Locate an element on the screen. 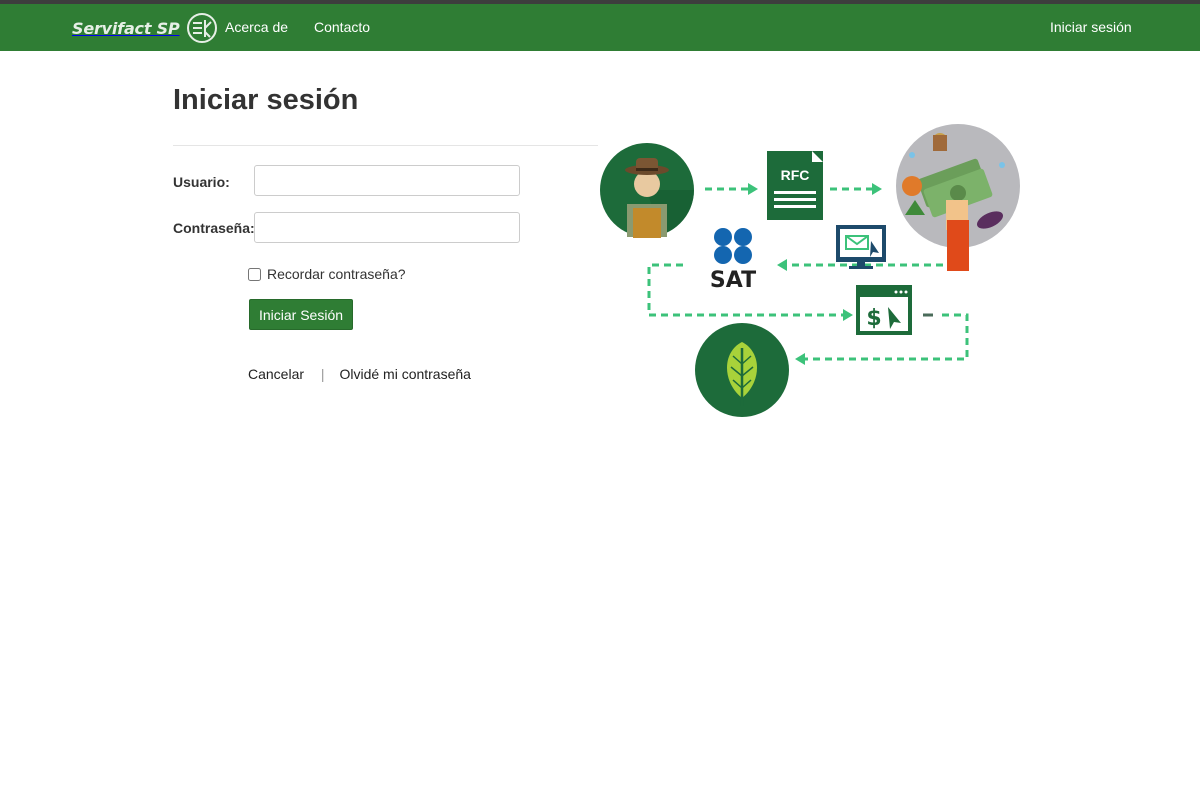  sat-logo-icon: SAT is located at coordinates (733, 260).